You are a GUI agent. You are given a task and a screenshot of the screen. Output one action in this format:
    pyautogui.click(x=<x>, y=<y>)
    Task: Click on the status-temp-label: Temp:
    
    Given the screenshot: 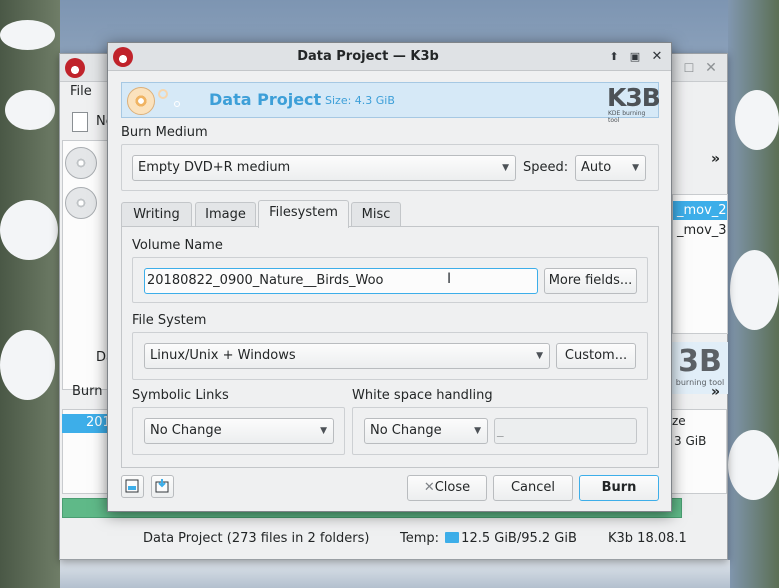 What is the action you would take?
    pyautogui.click(x=420, y=538)
    